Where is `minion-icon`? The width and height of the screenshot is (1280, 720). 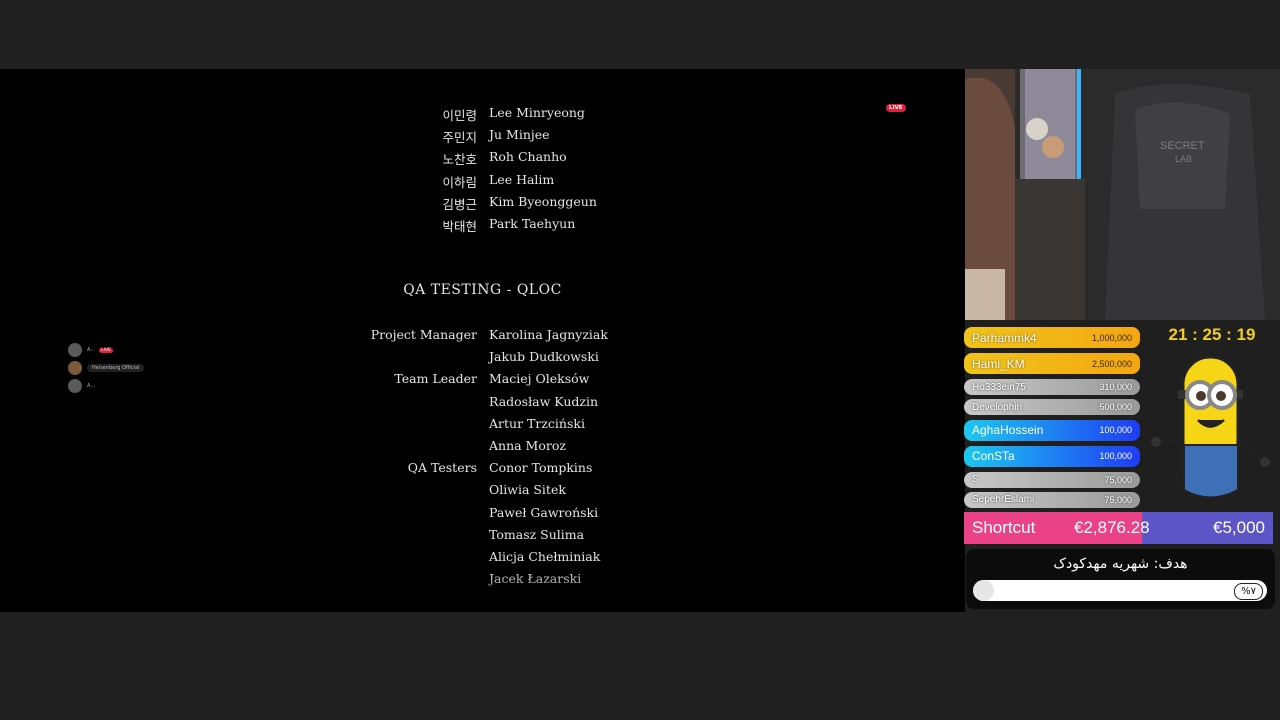
minion-icon is located at coordinates (1210, 422).